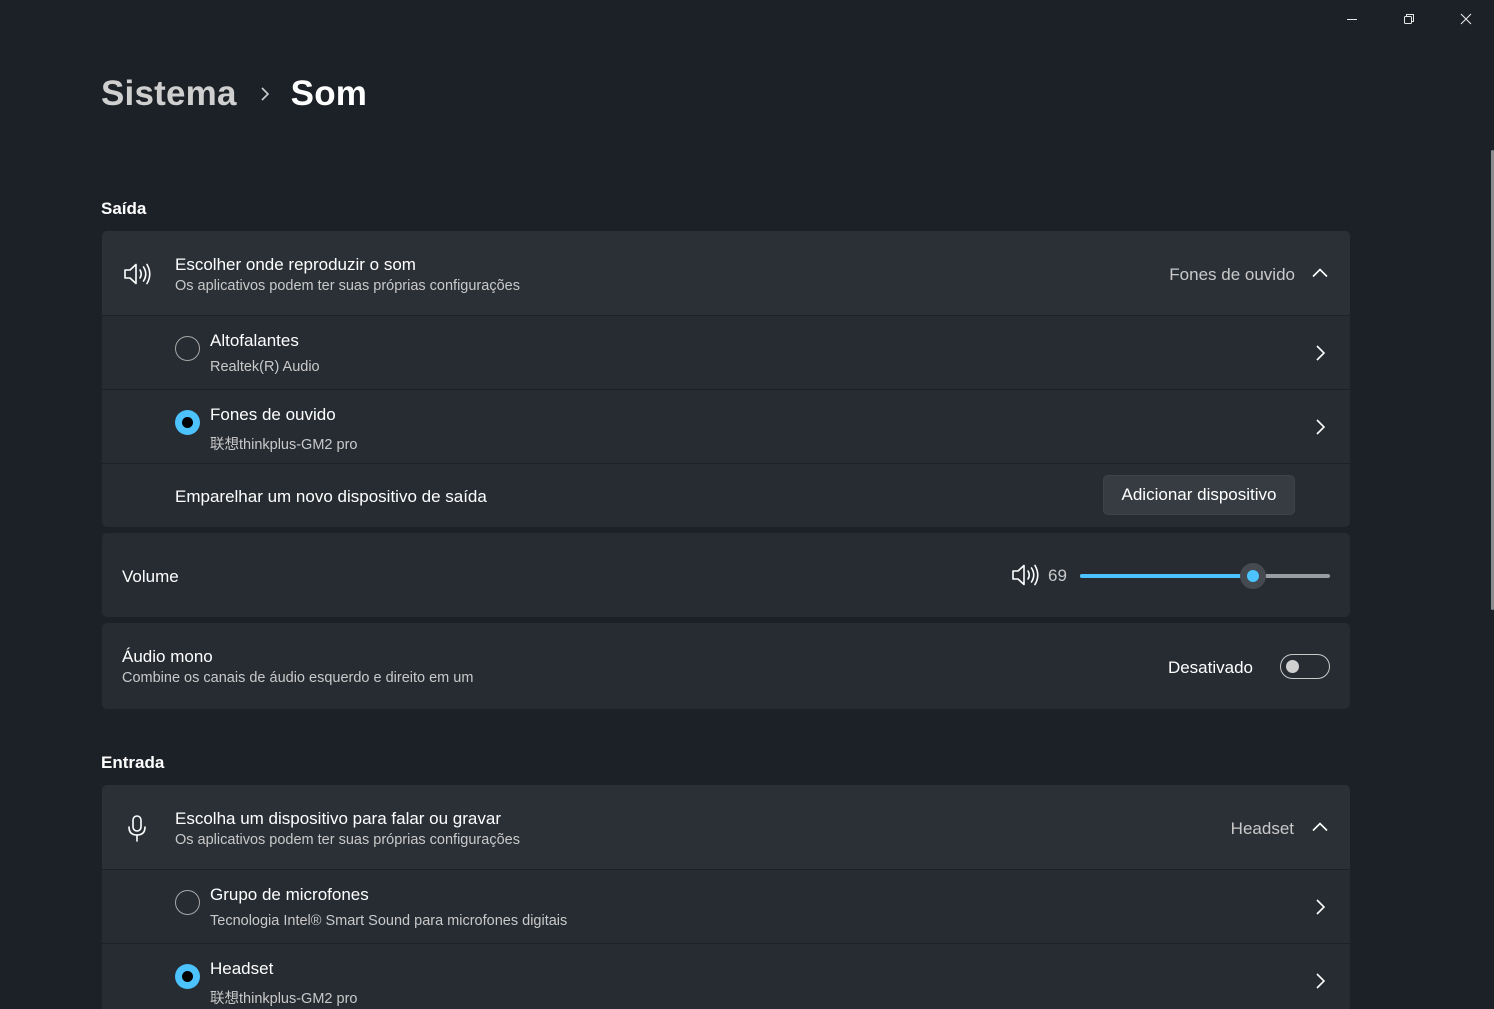  I want to click on volume-slider, so click(1205, 576).